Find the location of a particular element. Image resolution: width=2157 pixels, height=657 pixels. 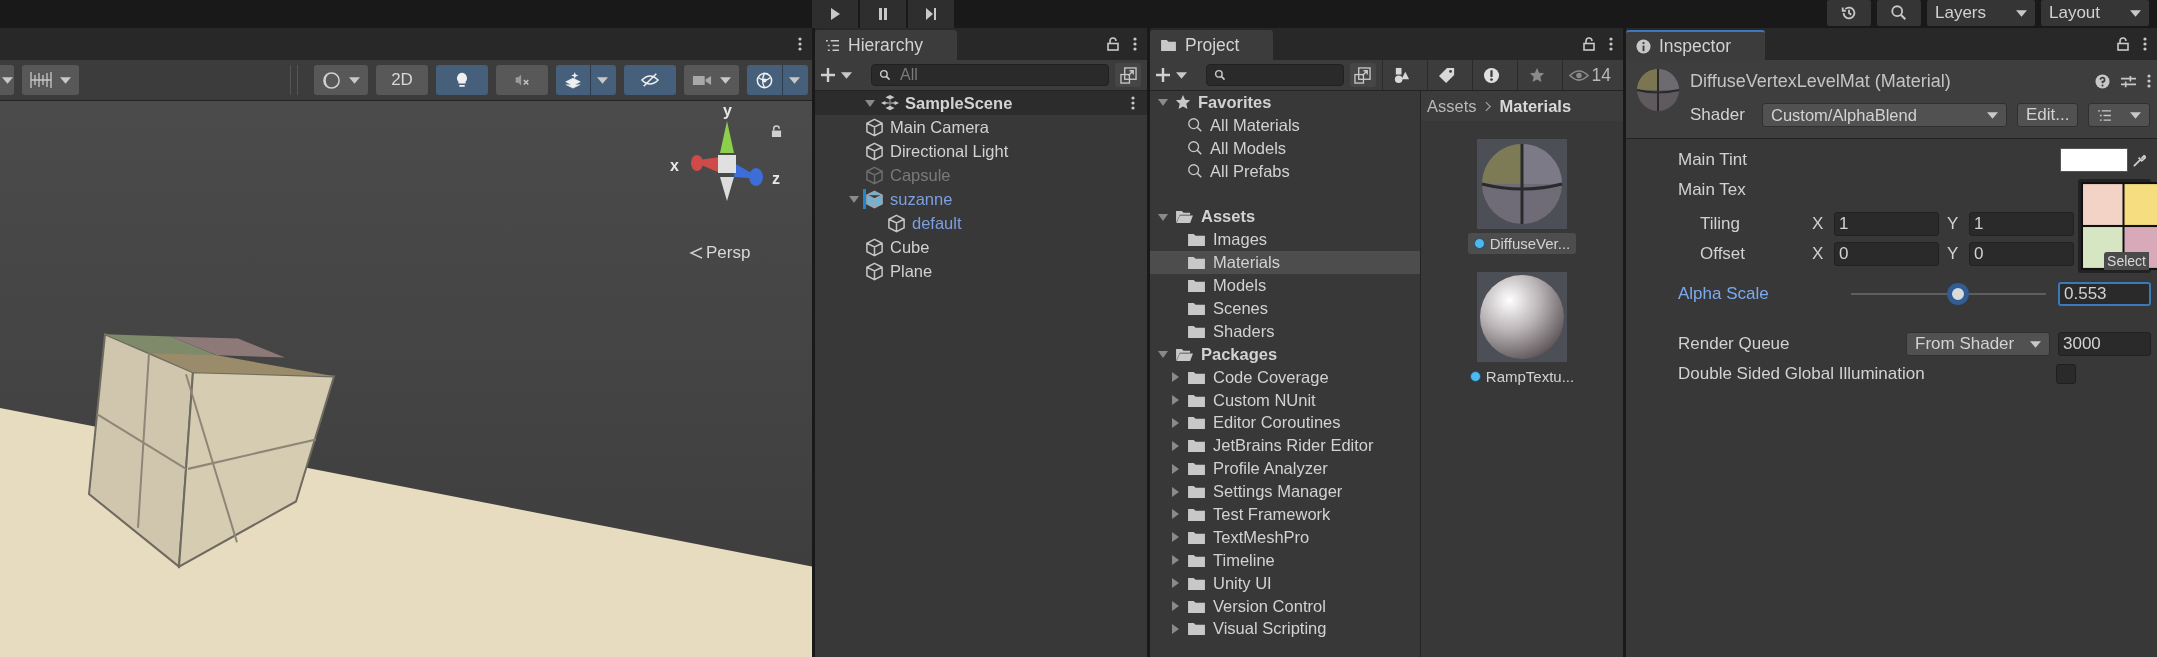

folder-item: Materials is located at coordinates (1285, 263).